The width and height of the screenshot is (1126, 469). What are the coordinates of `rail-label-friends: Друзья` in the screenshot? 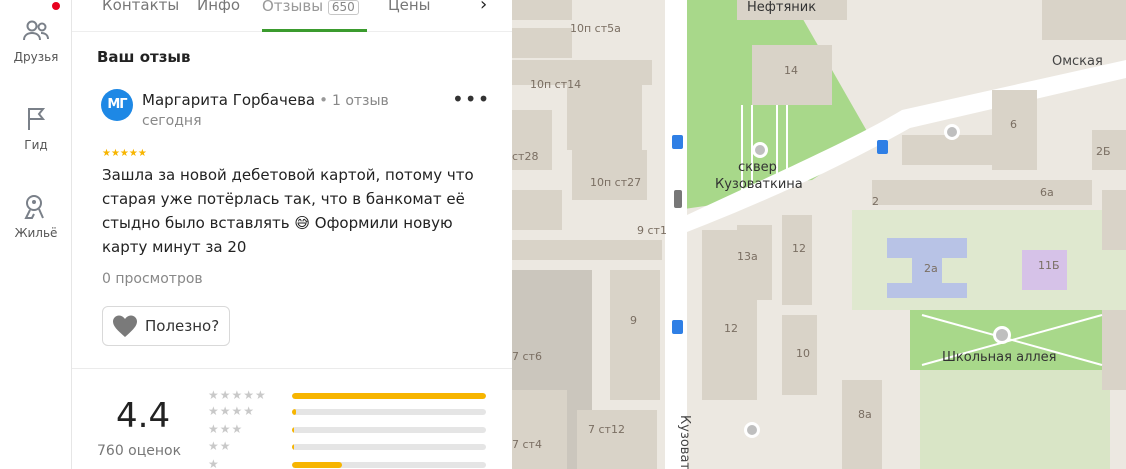 It's located at (36, 57).